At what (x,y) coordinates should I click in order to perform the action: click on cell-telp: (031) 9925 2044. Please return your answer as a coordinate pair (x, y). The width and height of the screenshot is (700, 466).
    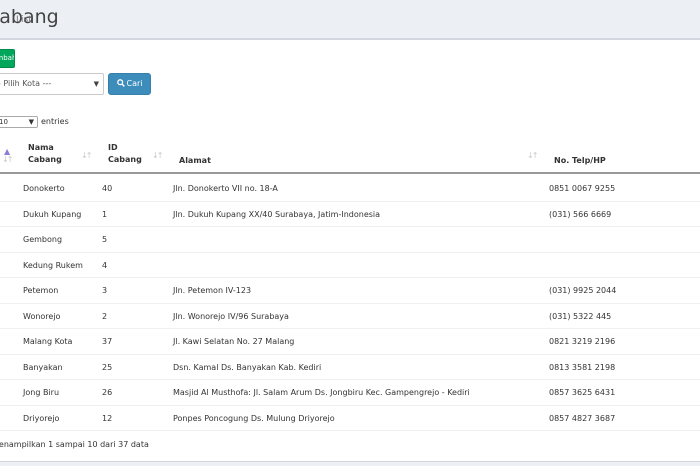
    Looking at the image, I should click on (583, 290).